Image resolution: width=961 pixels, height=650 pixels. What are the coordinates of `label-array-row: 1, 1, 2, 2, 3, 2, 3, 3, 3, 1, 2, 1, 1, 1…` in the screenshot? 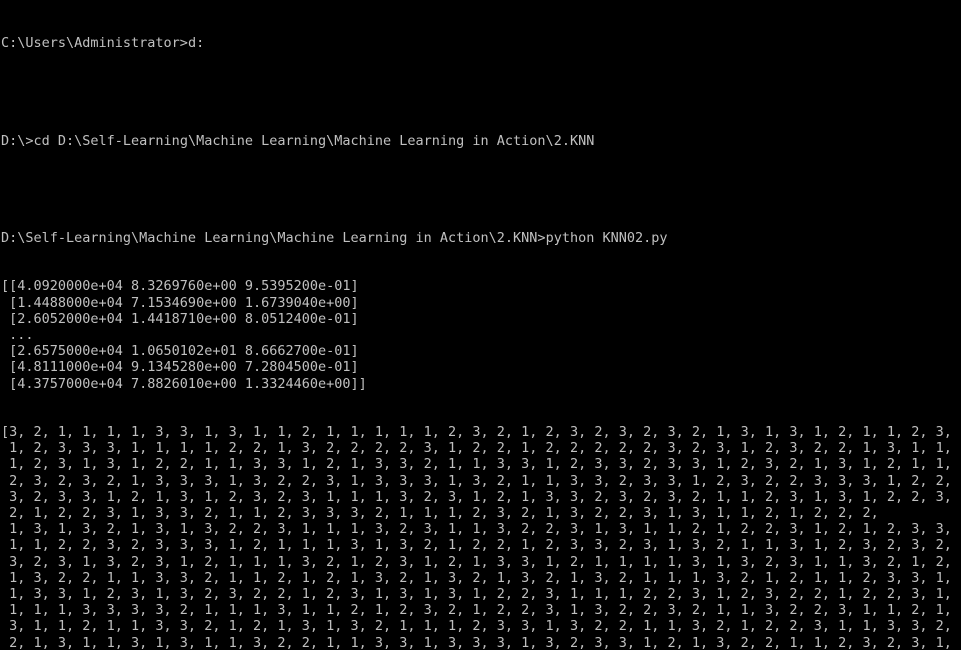 It's located at (481, 545).